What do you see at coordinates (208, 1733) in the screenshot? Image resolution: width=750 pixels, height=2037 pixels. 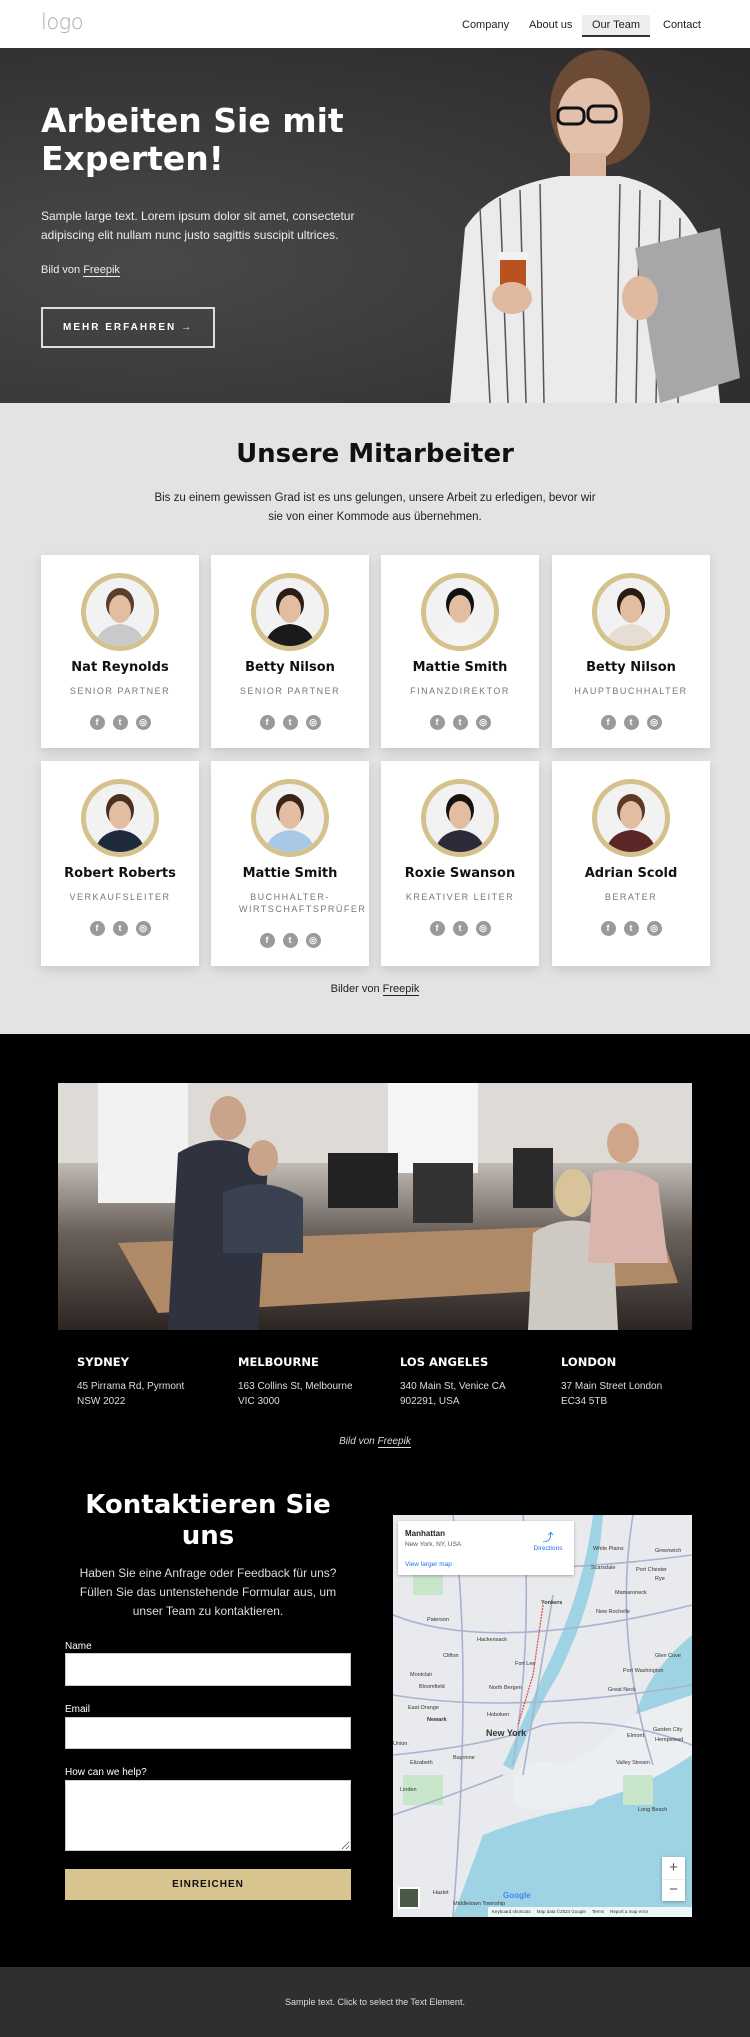 I see `email-input` at bounding box center [208, 1733].